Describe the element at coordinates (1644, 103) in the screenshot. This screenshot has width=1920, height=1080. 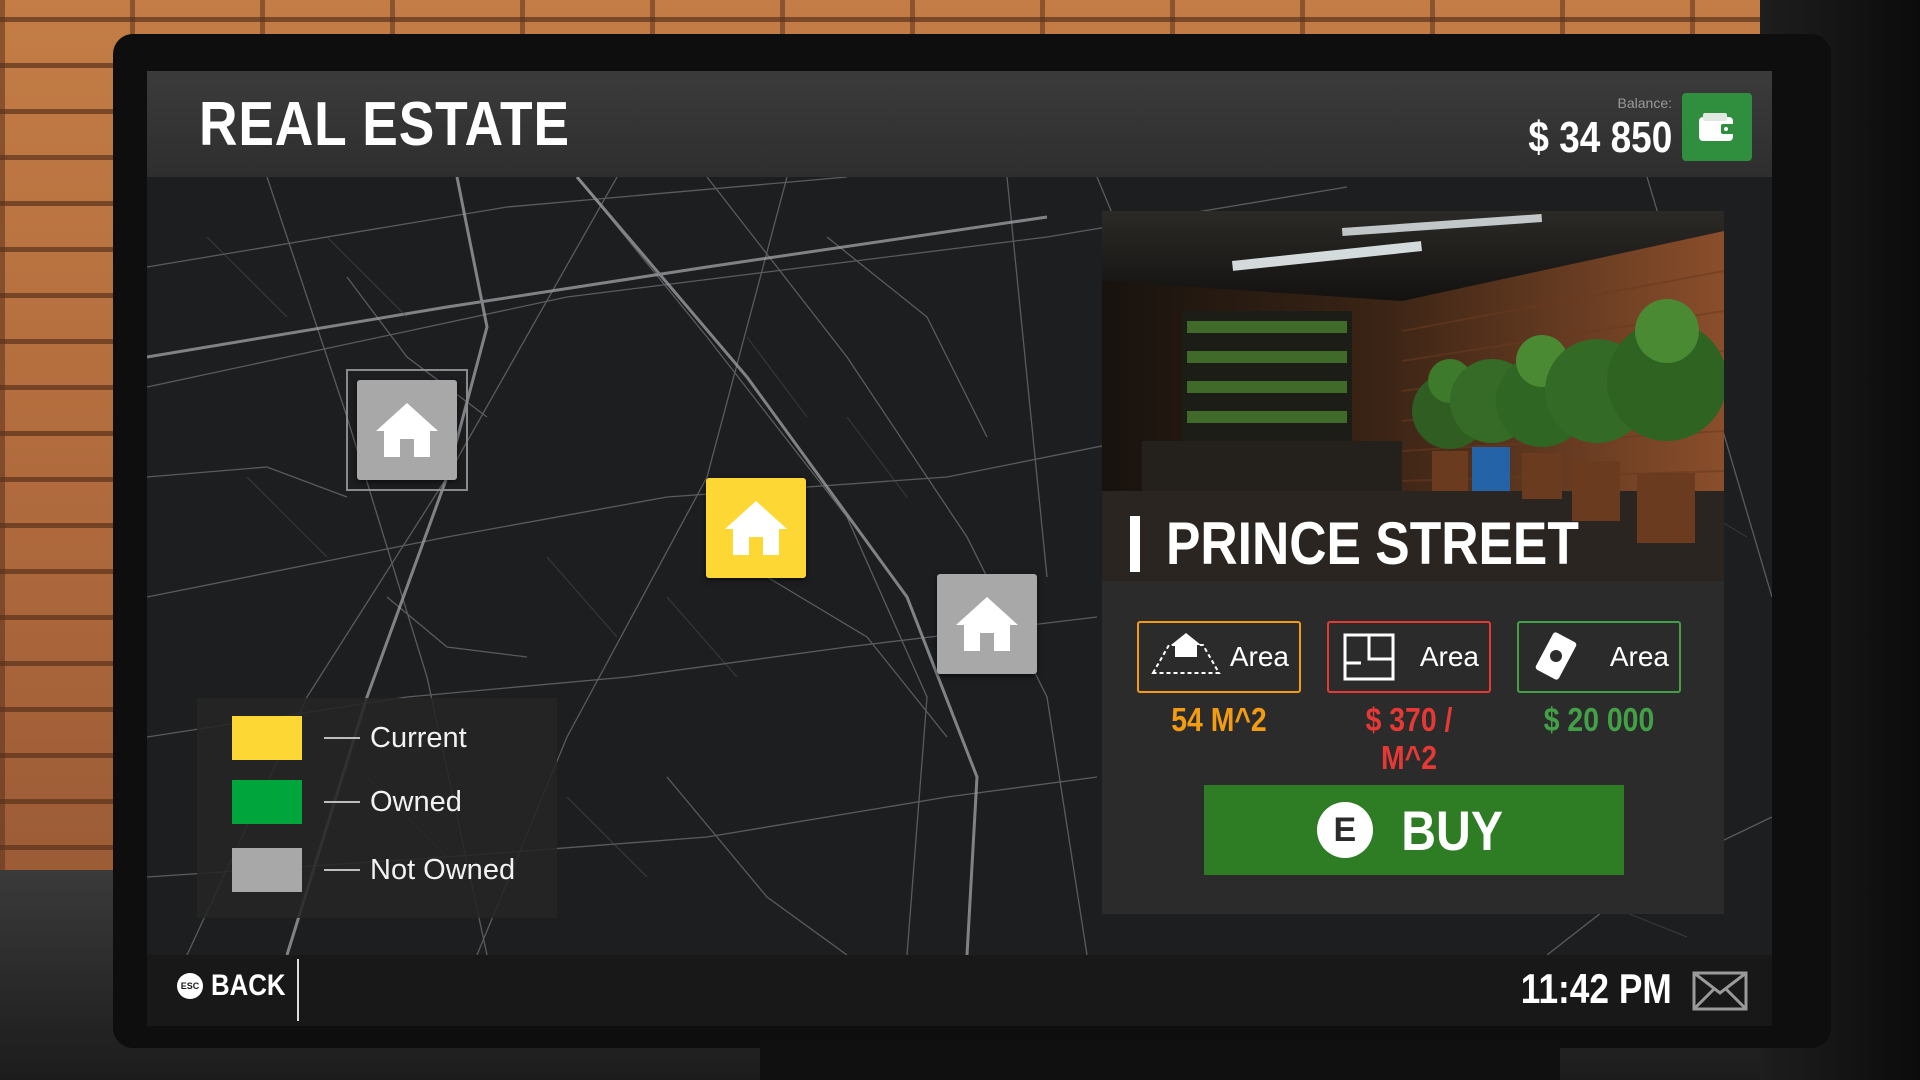
I see `balance-label: Balance:` at that location.